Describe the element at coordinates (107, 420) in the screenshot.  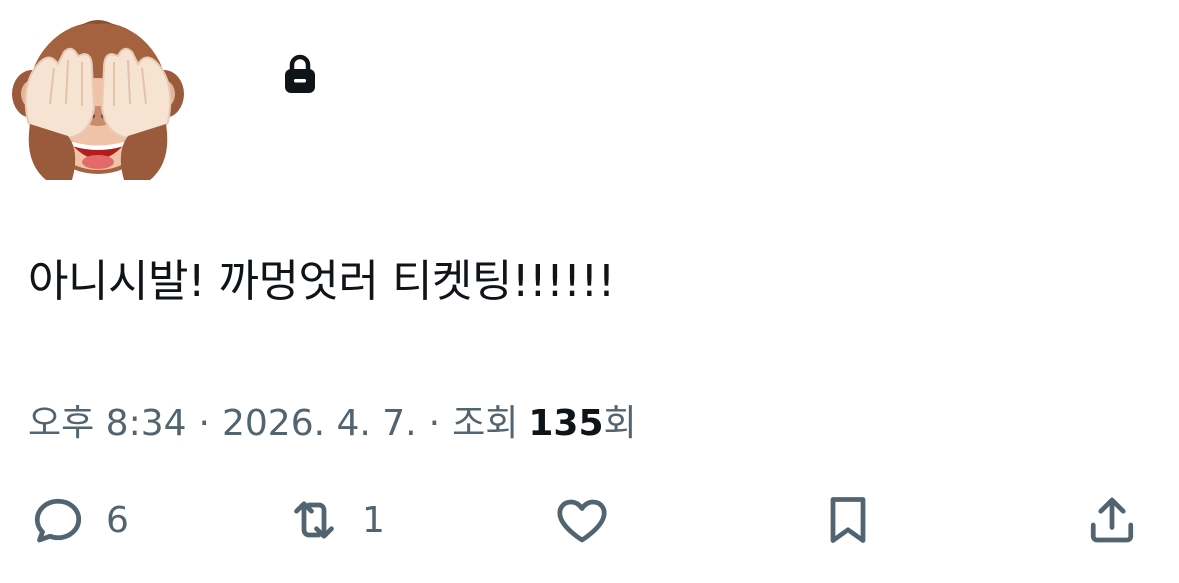
I see `tweet-time: 오후 8:34` at that location.